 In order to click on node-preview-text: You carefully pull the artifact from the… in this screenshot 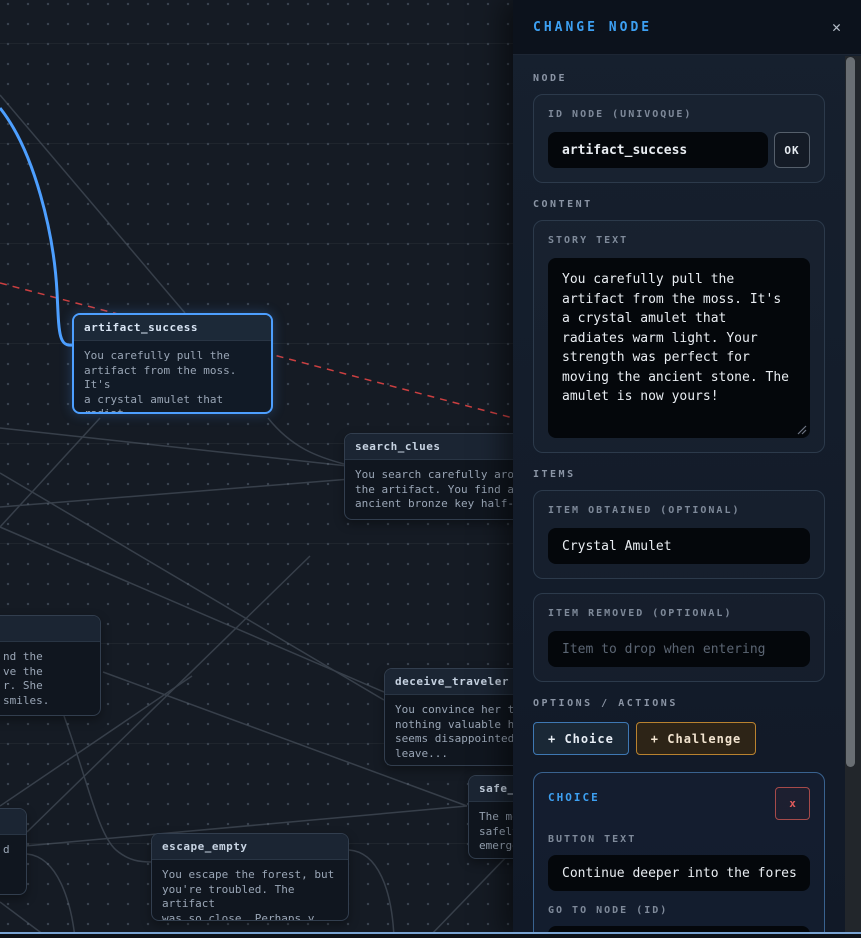, I will do `click(160, 381)`.